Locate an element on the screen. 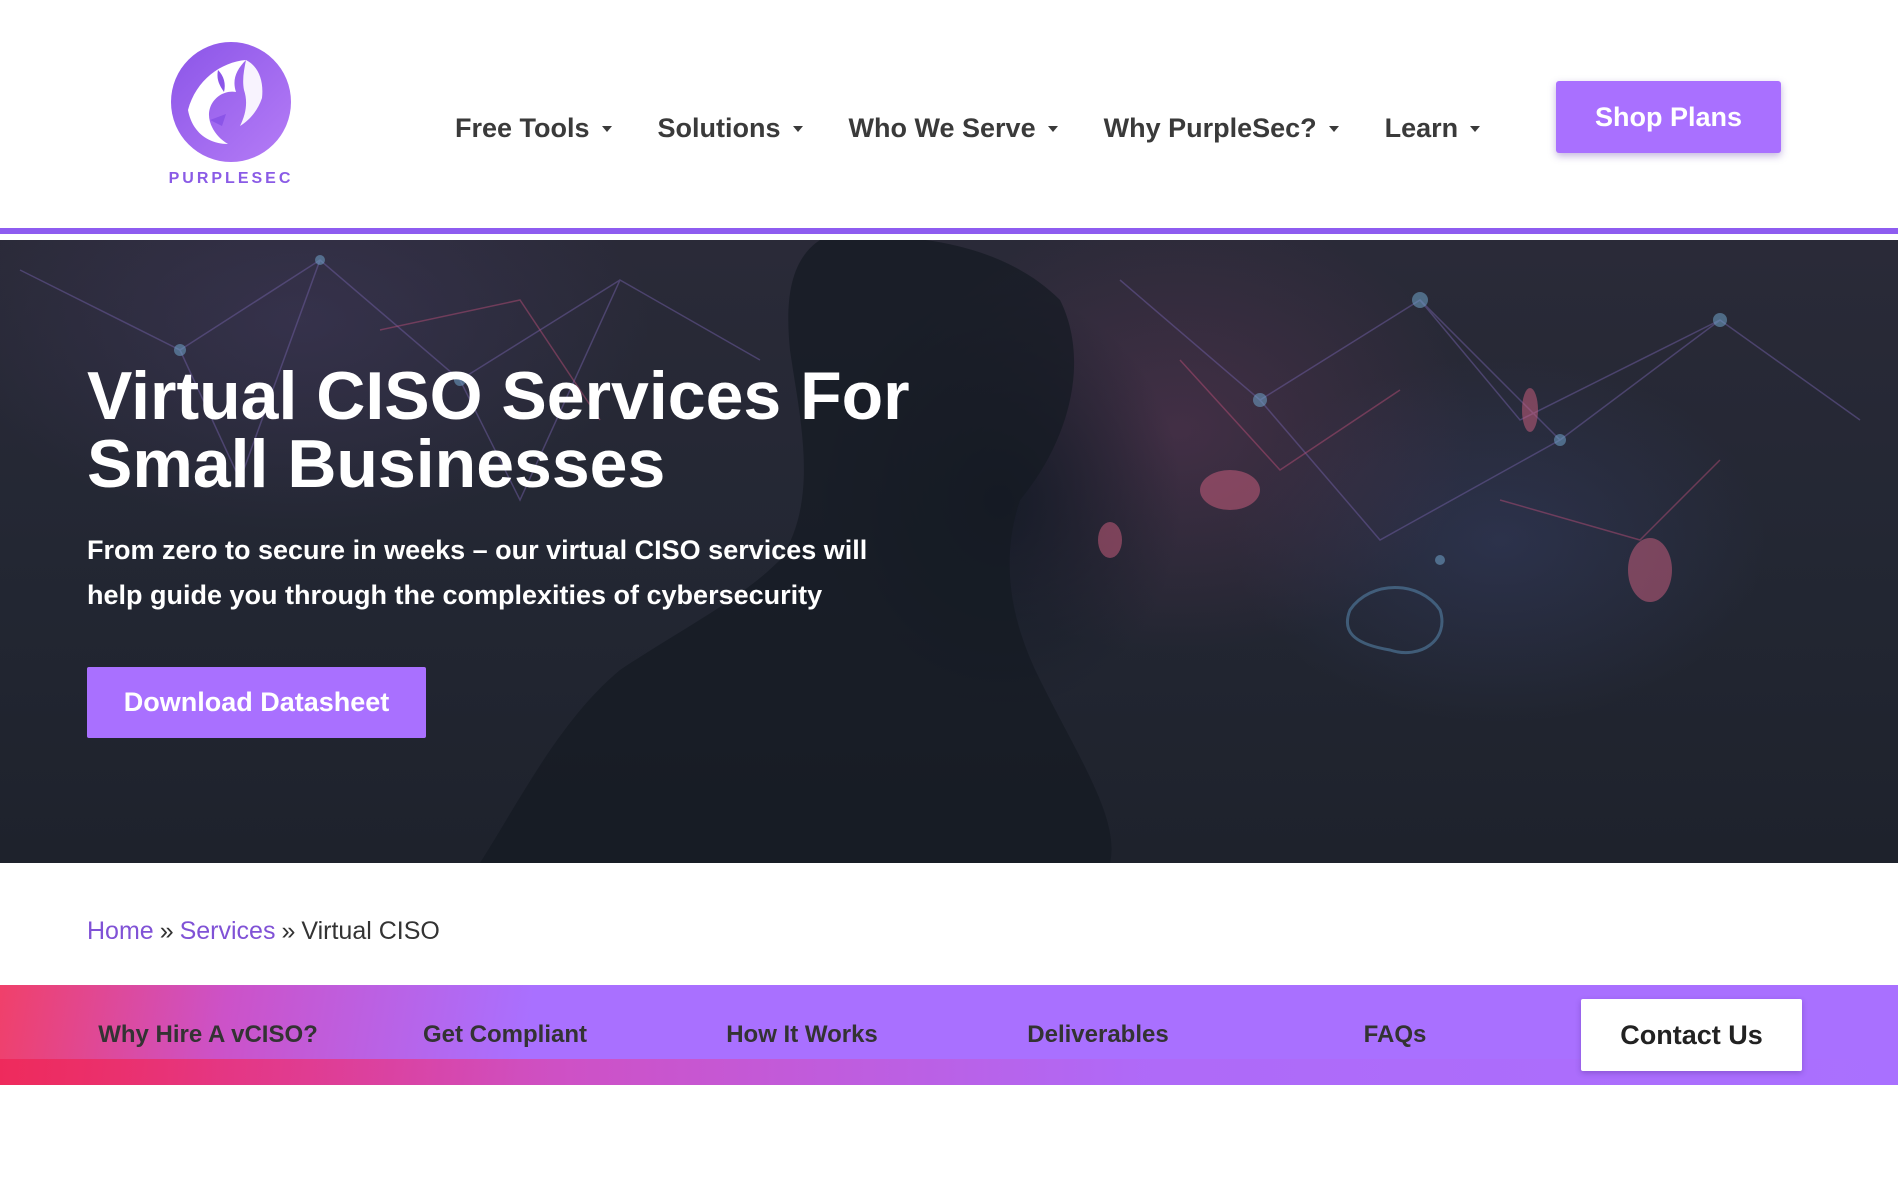 The image size is (1898, 1199). purplesec-logo: PURPLESEC is located at coordinates (231, 116).